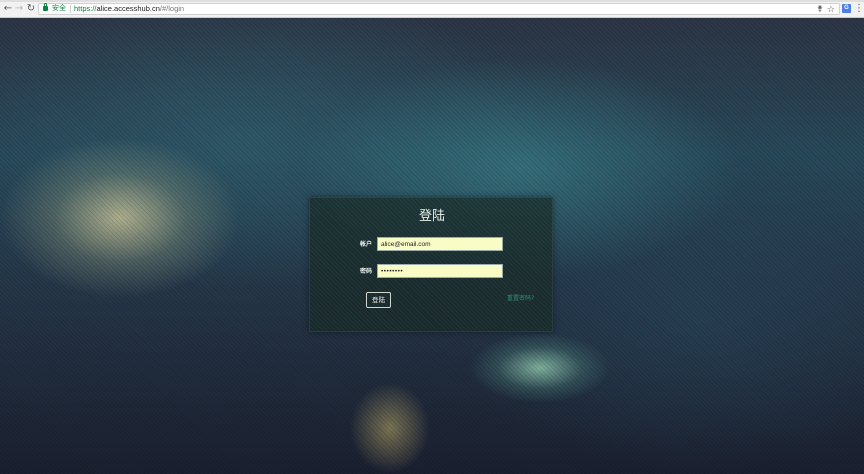 The width and height of the screenshot is (864, 474). Describe the element at coordinates (520, 299) in the screenshot. I see `forgot-password-link: 重置密码?` at that location.